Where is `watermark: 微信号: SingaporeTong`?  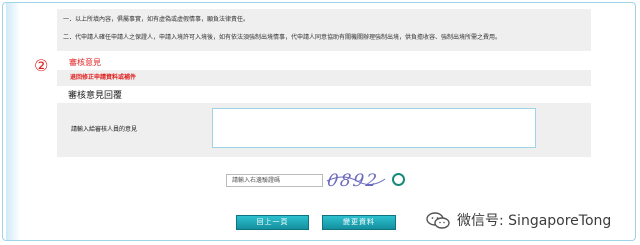
watermark: 微信号: SingaporeTong is located at coordinates (528, 221).